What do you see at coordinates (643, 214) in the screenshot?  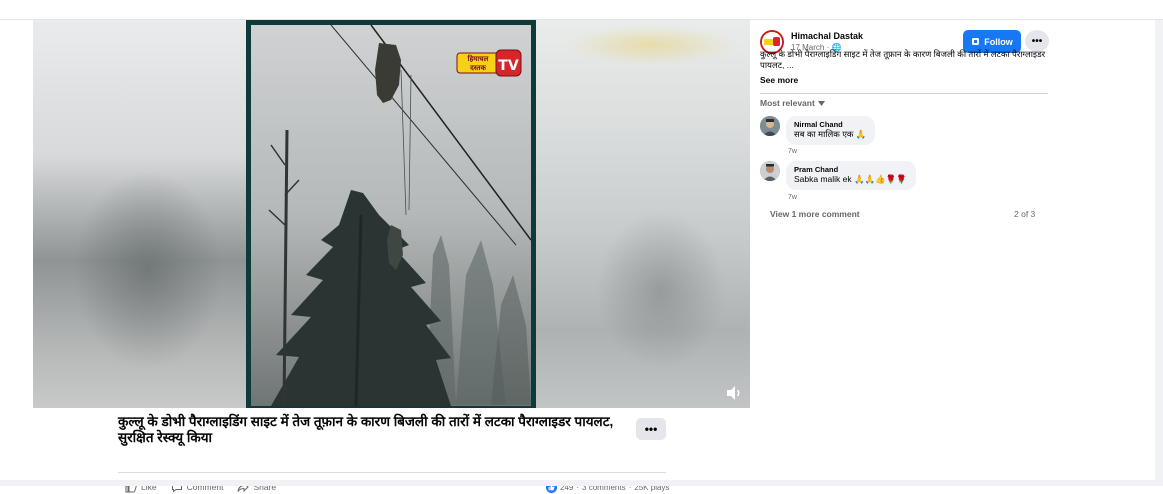 I see `video-blur-right` at bounding box center [643, 214].